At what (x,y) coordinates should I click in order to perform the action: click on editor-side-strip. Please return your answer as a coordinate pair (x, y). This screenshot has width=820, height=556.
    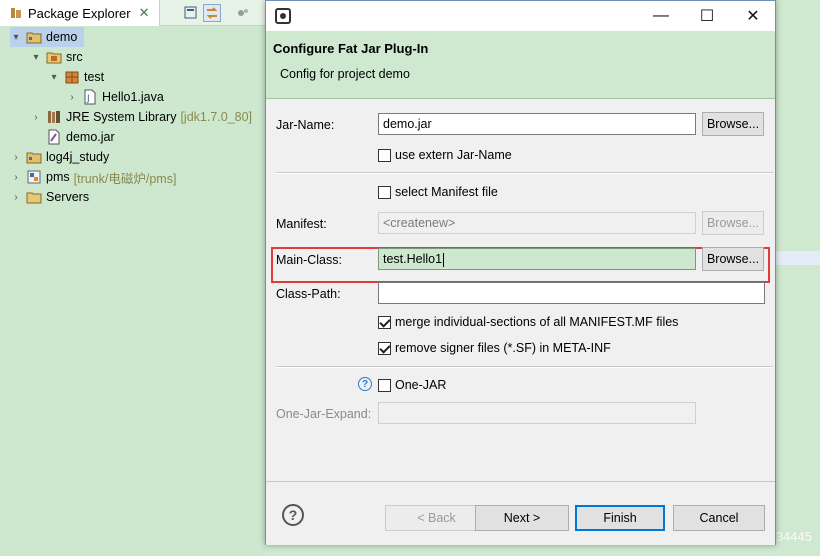
    Looking at the image, I should click on (797, 278).